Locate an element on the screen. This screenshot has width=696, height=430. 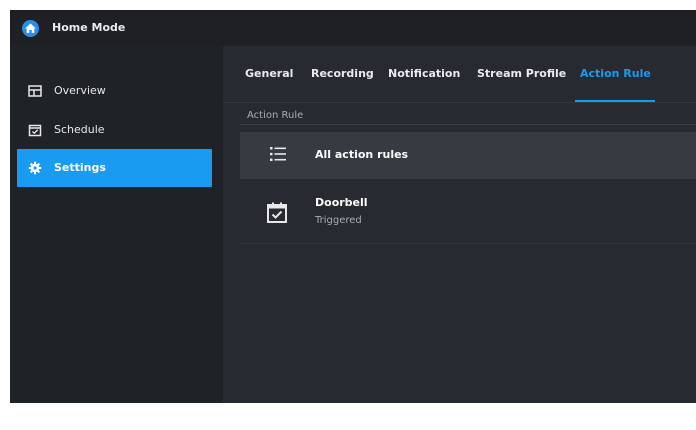
section-divider is located at coordinates (468, 124).